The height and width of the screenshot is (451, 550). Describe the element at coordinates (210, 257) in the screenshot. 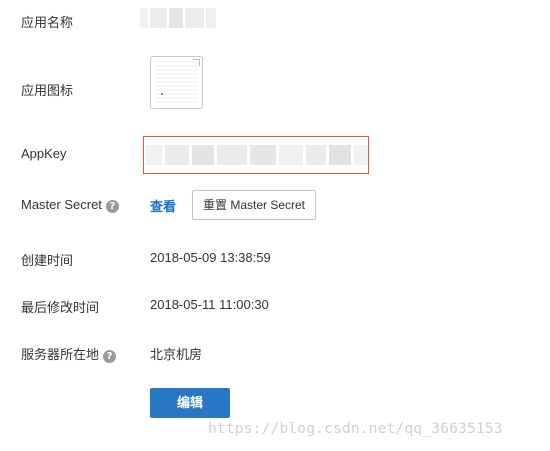

I see `created-time-value: 2018-05-09 13:38:59` at that location.